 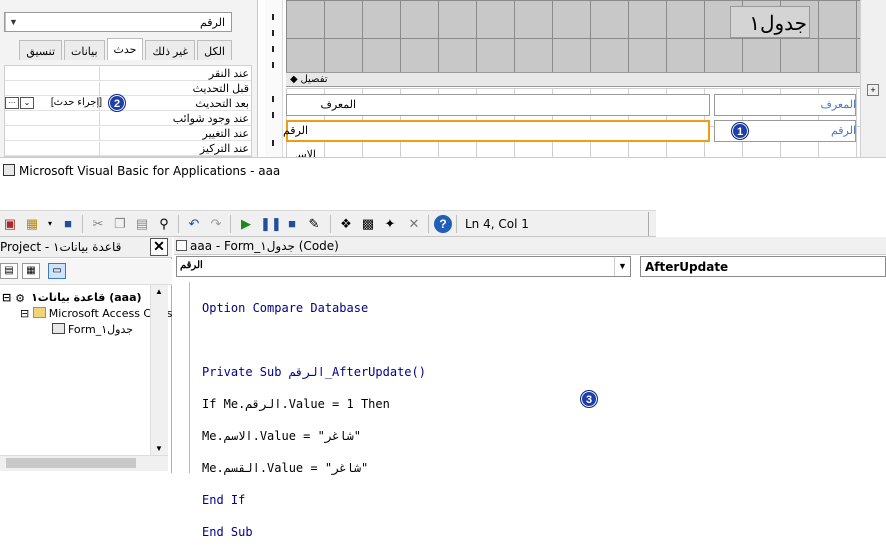 What do you see at coordinates (838, 105) in the screenshot?
I see `id-caption-label: المعرف` at bounding box center [838, 105].